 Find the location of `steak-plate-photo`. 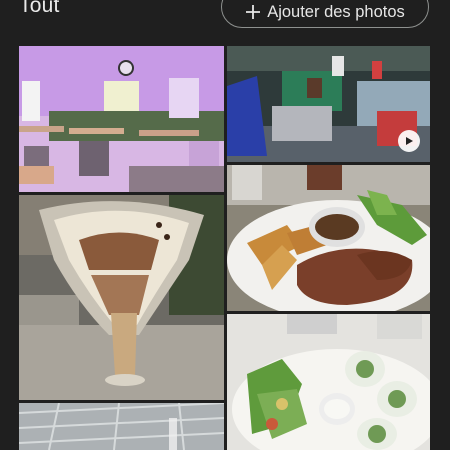

steak-plate-photo is located at coordinates (328, 238).